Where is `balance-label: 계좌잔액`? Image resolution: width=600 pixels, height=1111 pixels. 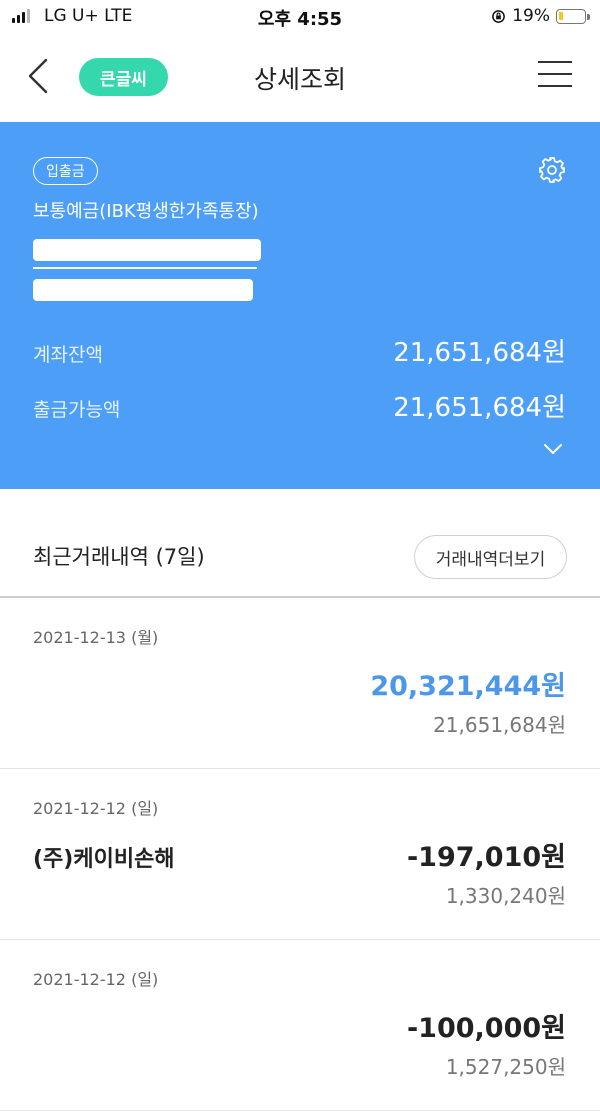
balance-label: 계좌잔액 is located at coordinates (68, 355).